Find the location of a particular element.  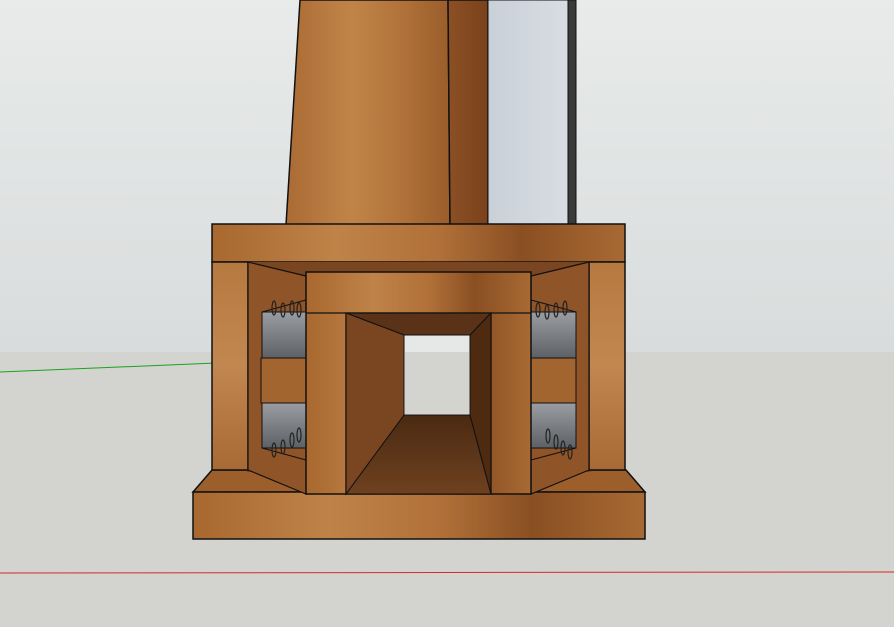

glass-panel is located at coordinates (532, 113).